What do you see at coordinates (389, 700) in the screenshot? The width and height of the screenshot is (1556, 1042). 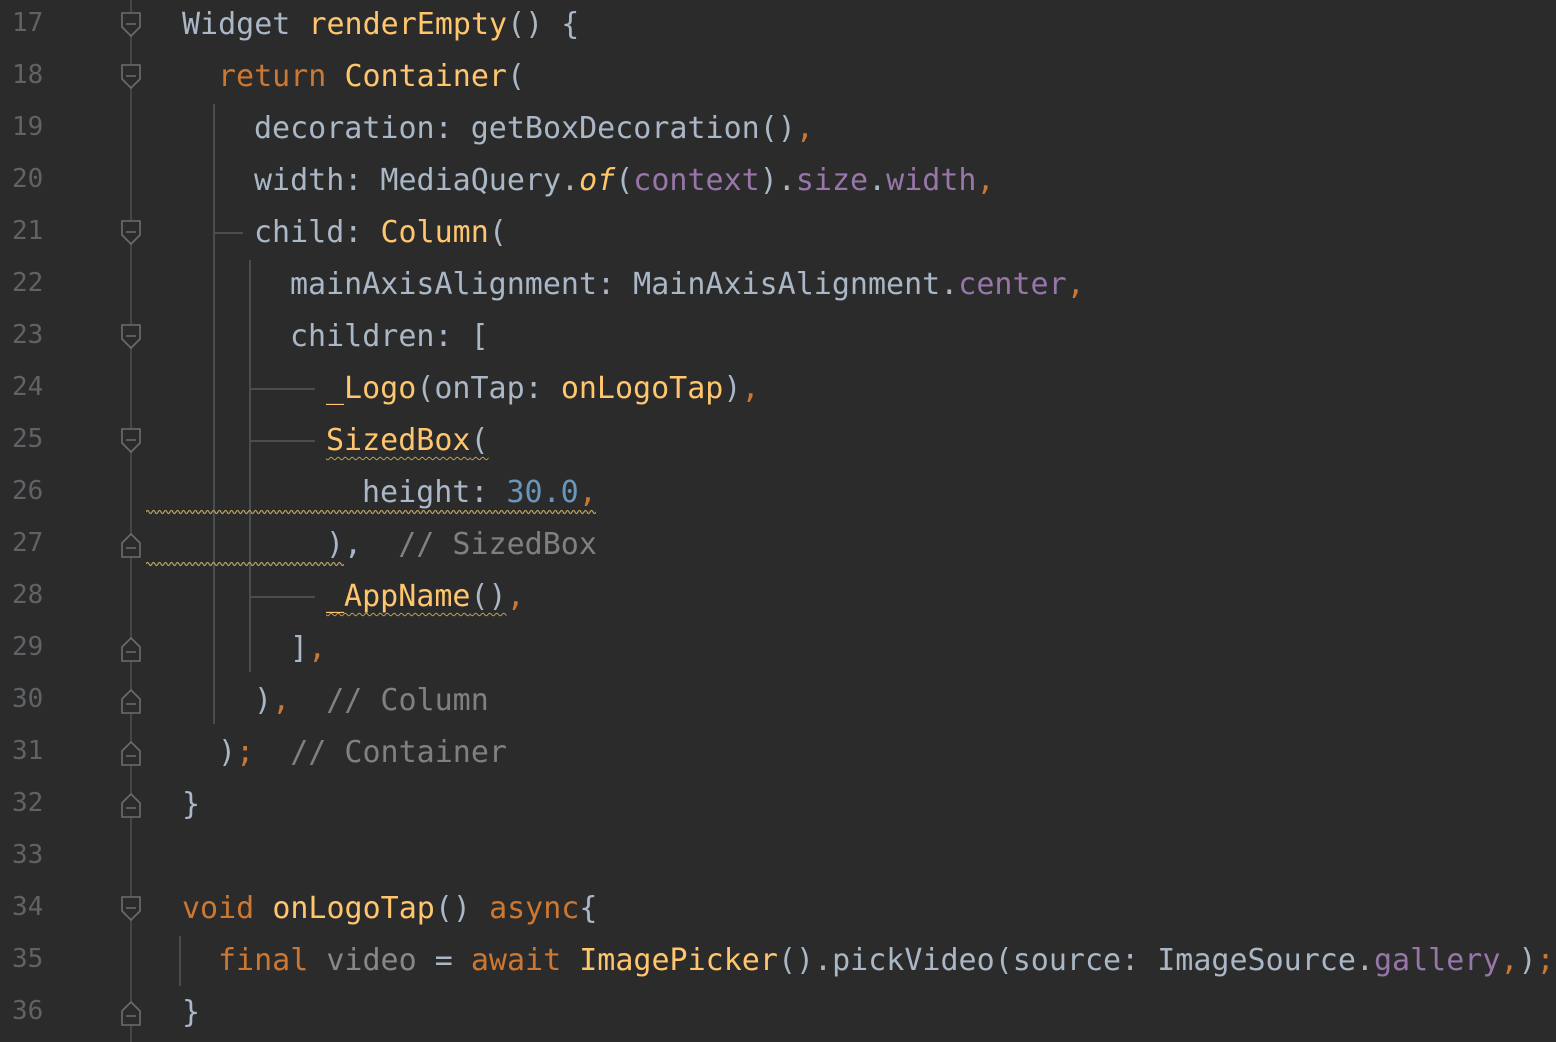 I see `code-token: // Column` at bounding box center [389, 700].